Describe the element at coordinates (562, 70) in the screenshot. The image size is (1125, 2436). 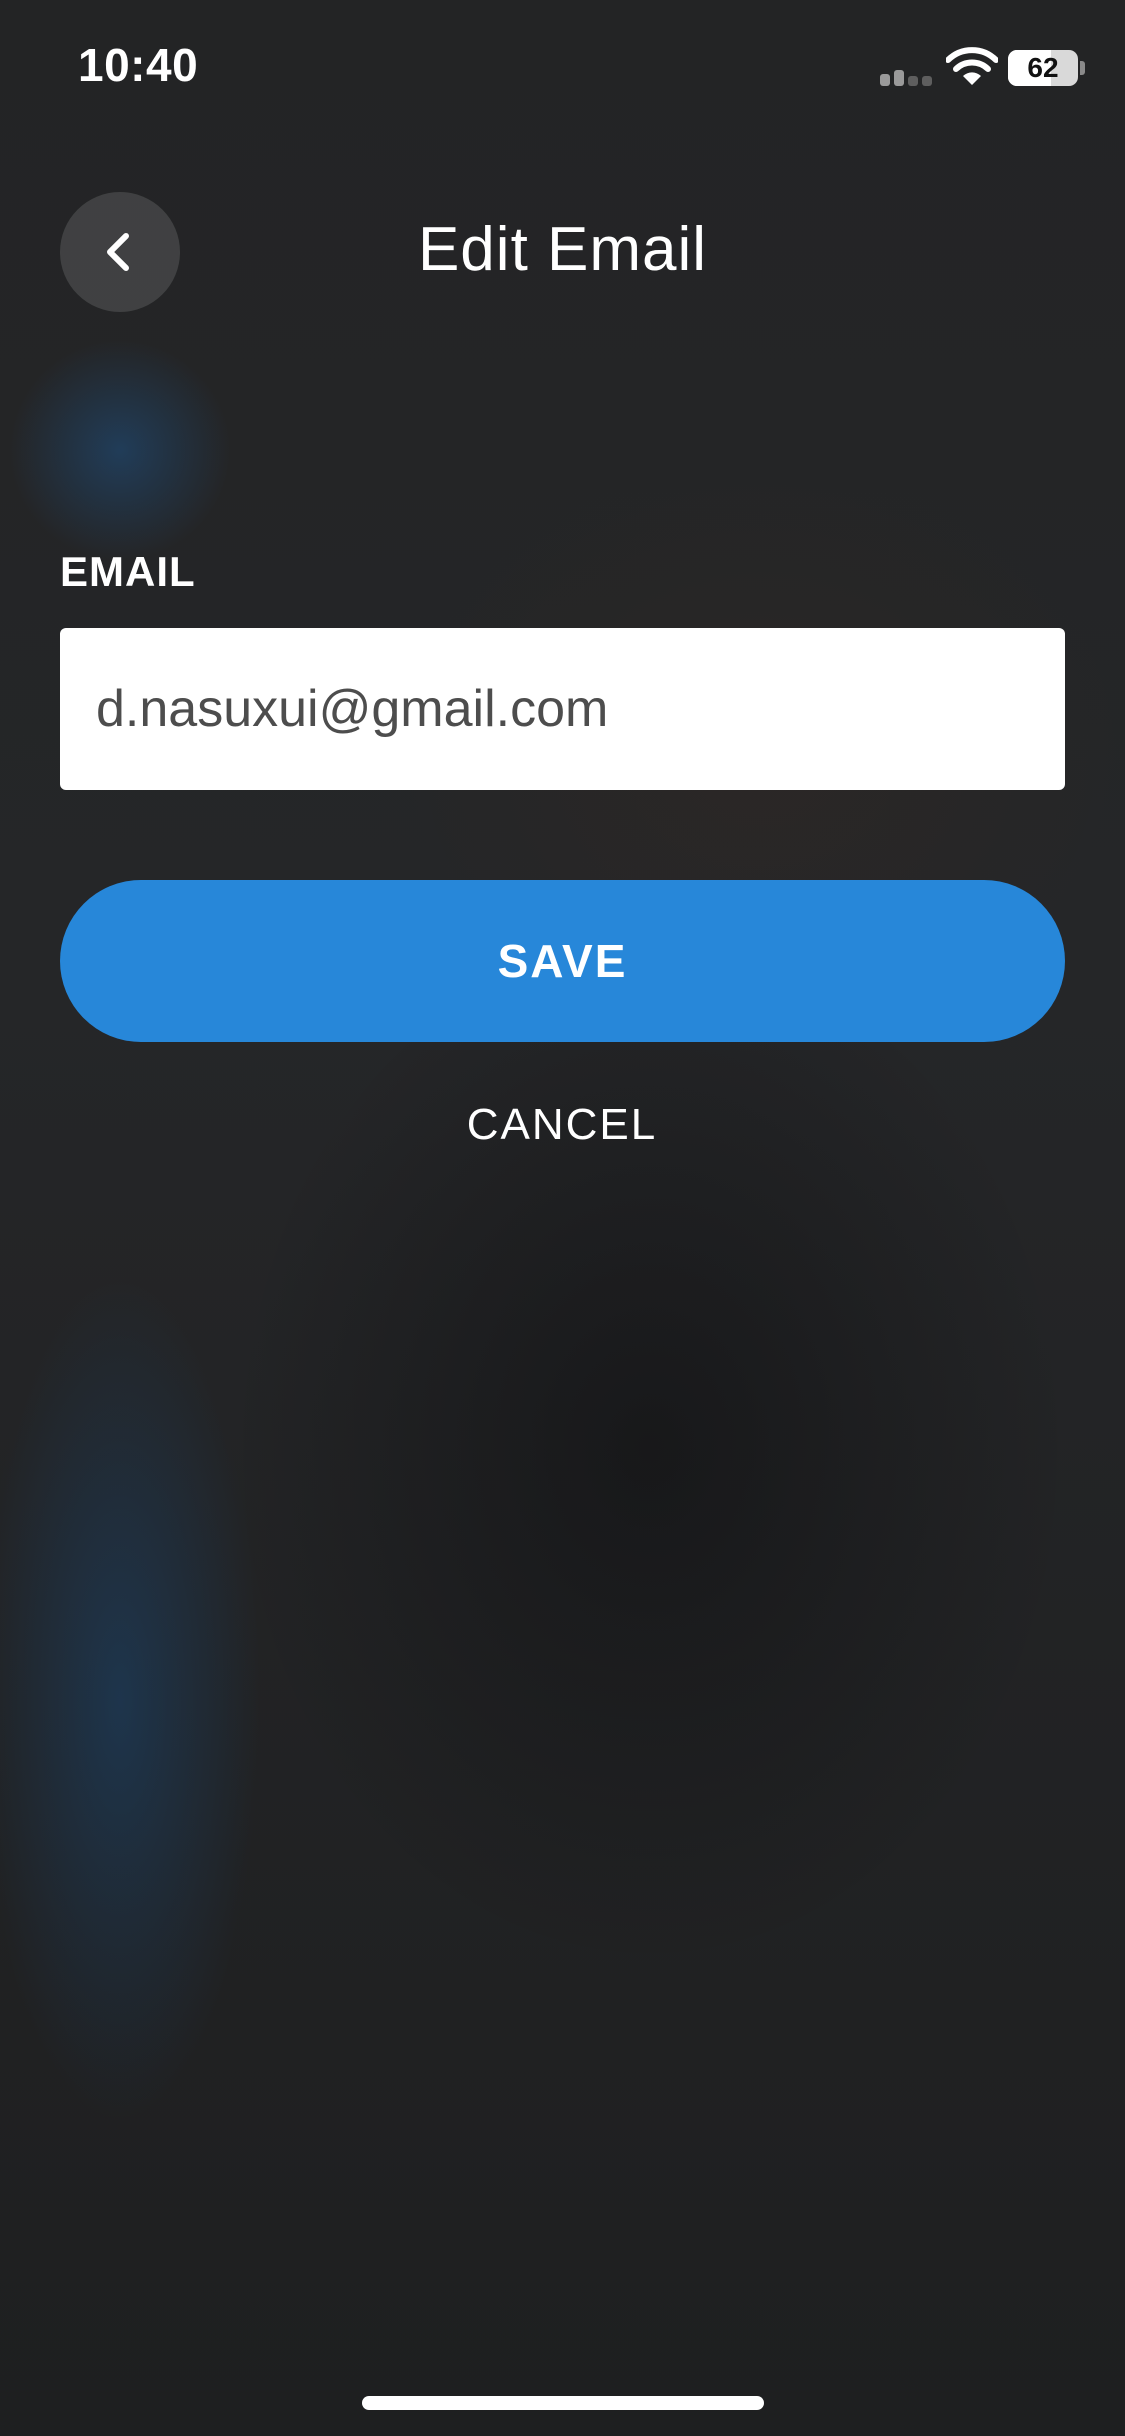
I see `status-bar: 10:40 62` at that location.